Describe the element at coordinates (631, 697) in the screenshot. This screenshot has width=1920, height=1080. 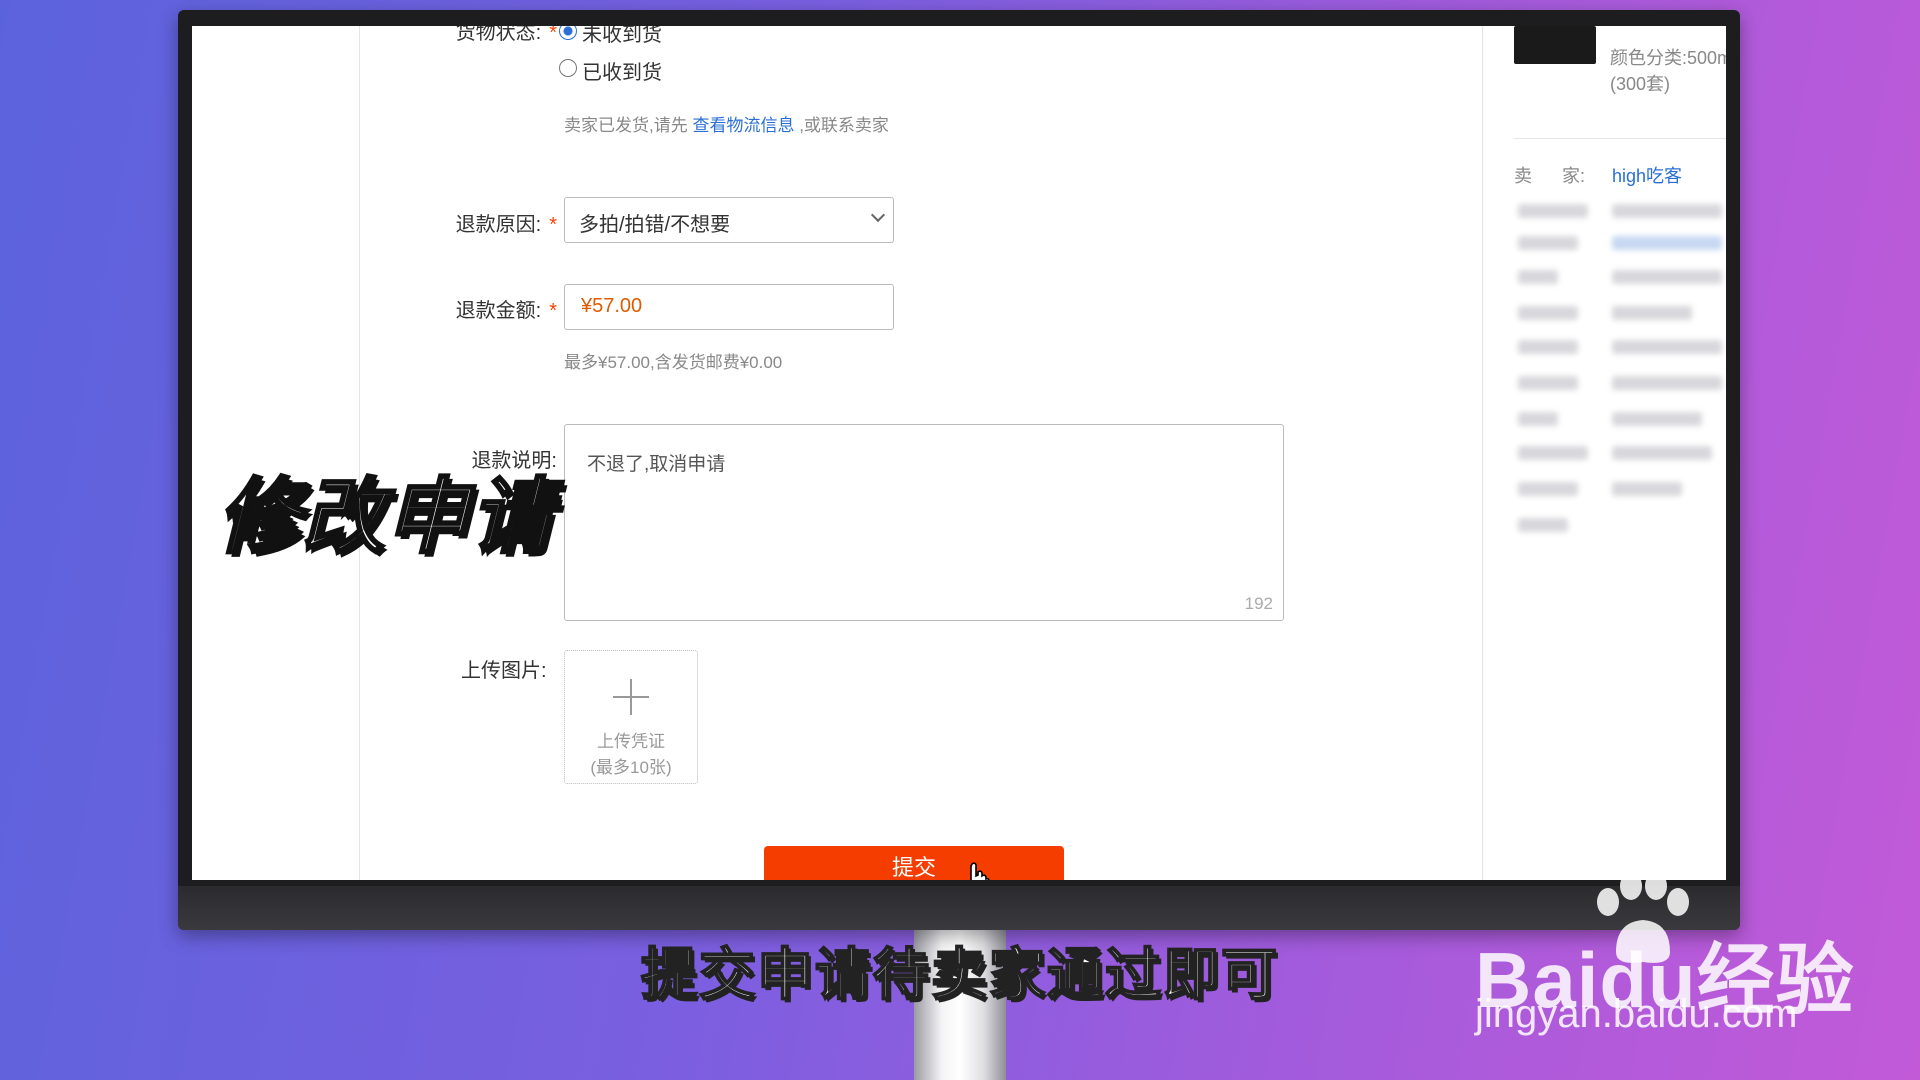
I see `plus-icon` at that location.